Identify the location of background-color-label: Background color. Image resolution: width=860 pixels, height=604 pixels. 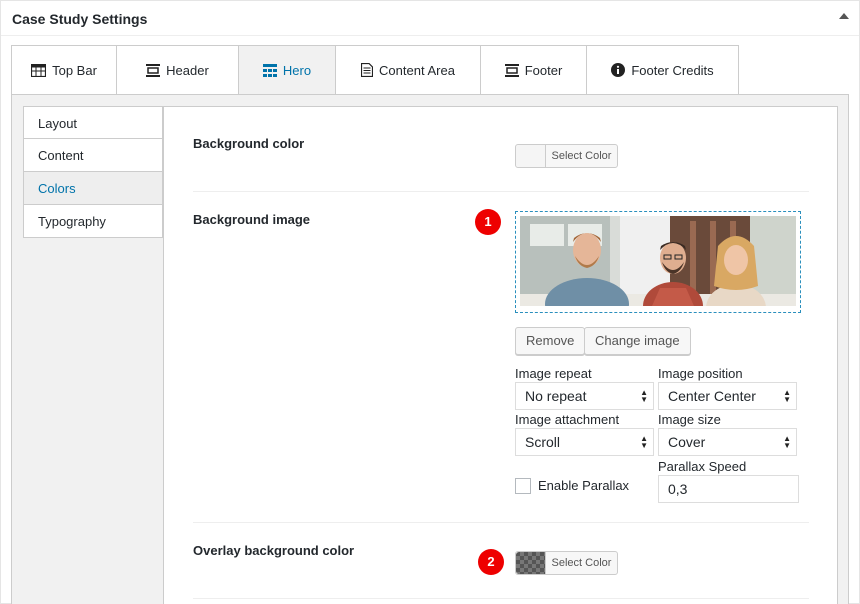
(249, 143).